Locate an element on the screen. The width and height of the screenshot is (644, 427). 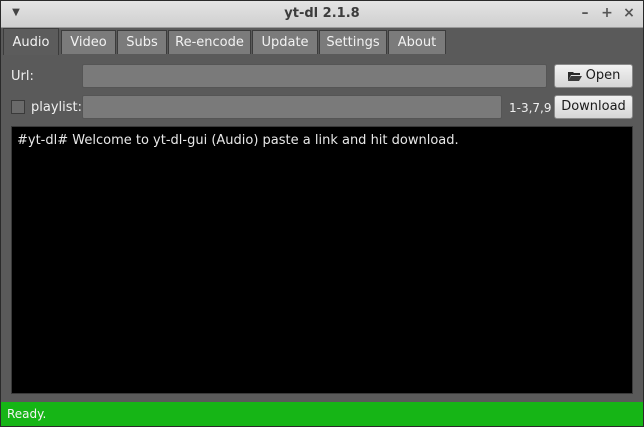
download-button: Download is located at coordinates (593, 107).